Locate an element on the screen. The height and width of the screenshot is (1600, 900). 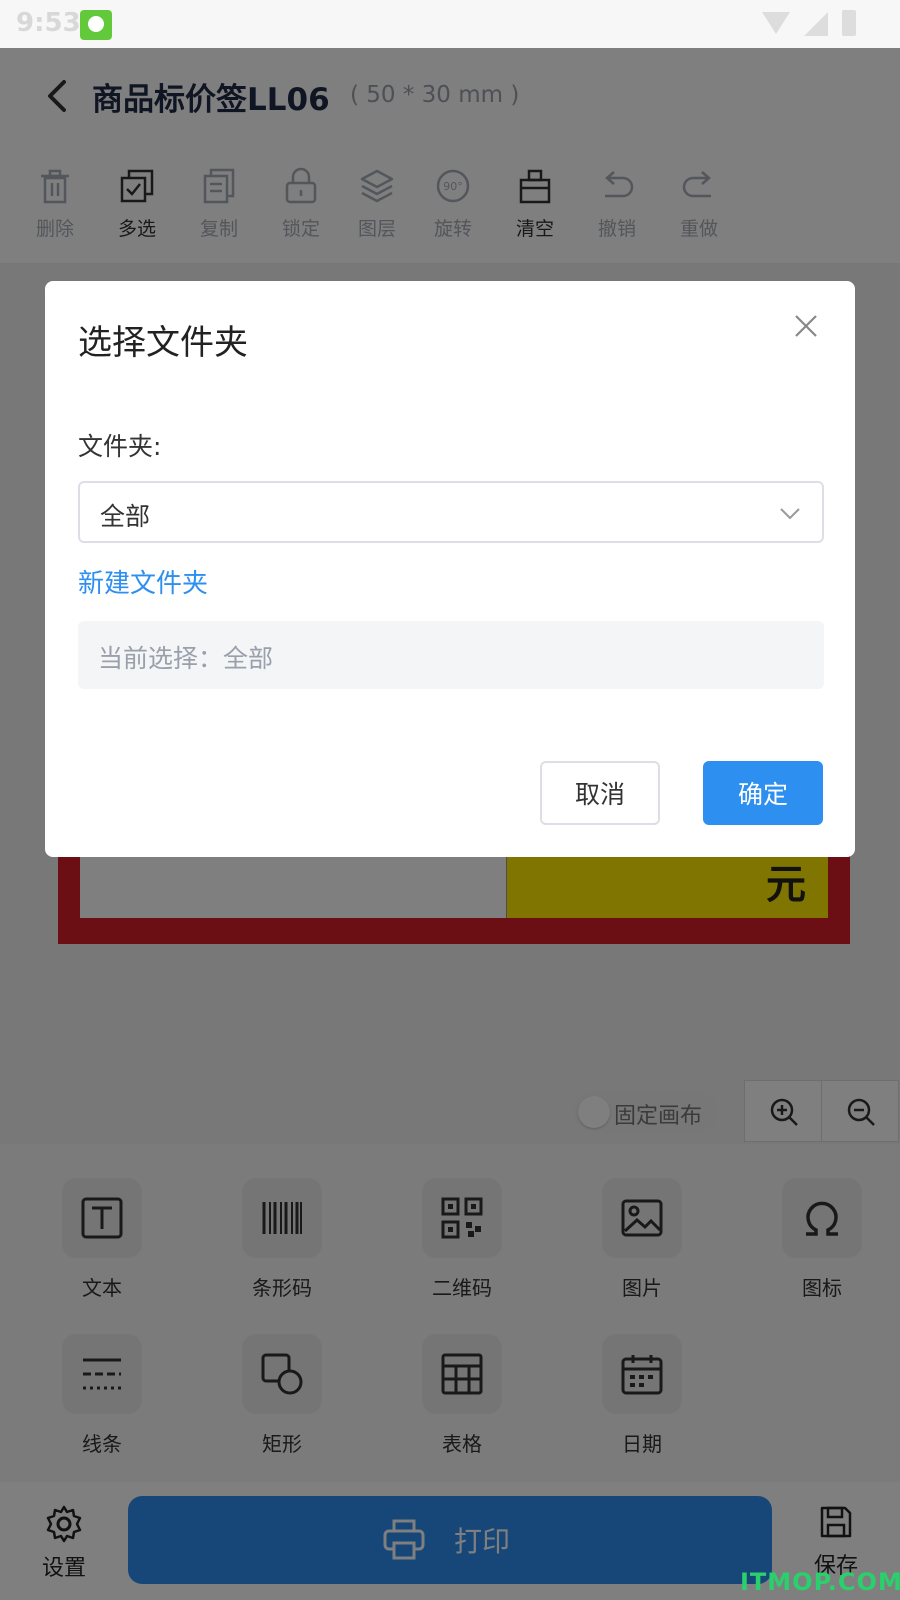
status-time: 9:53 is located at coordinates (48, 23).